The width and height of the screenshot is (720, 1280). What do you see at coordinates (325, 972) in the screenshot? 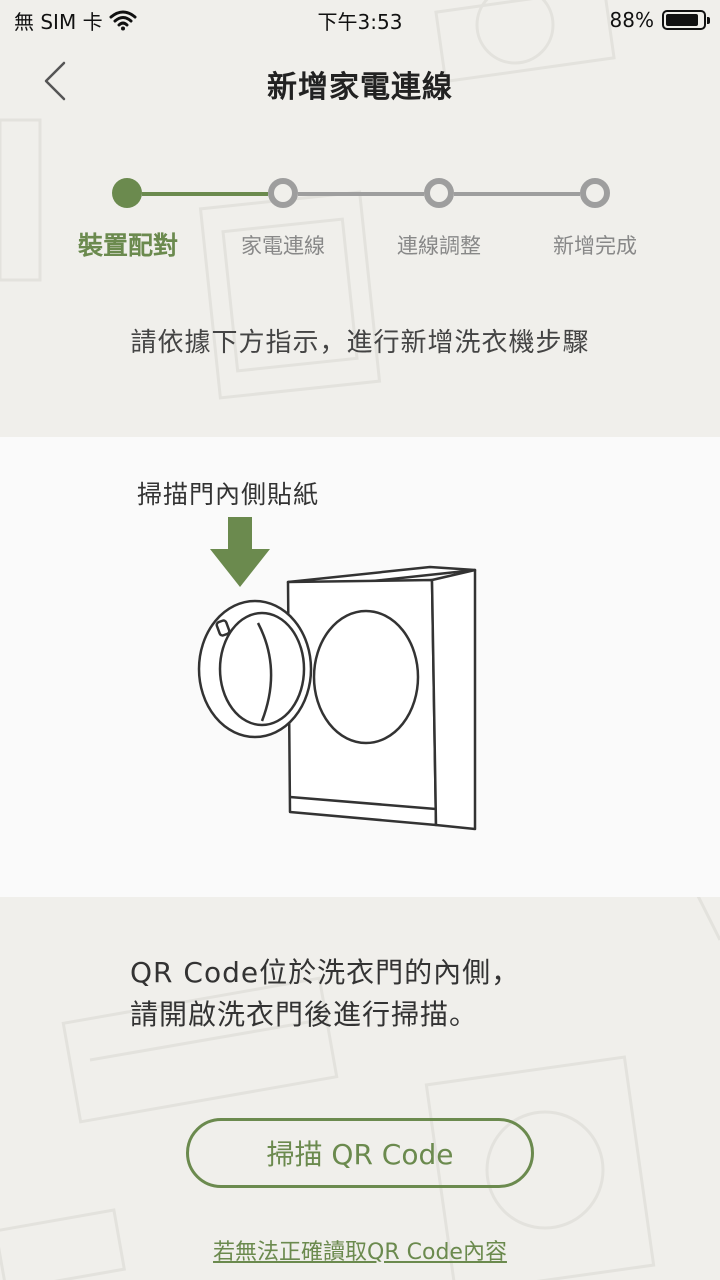
I see `description-line-1: QR Code位於洗衣門的內側，` at bounding box center [325, 972].